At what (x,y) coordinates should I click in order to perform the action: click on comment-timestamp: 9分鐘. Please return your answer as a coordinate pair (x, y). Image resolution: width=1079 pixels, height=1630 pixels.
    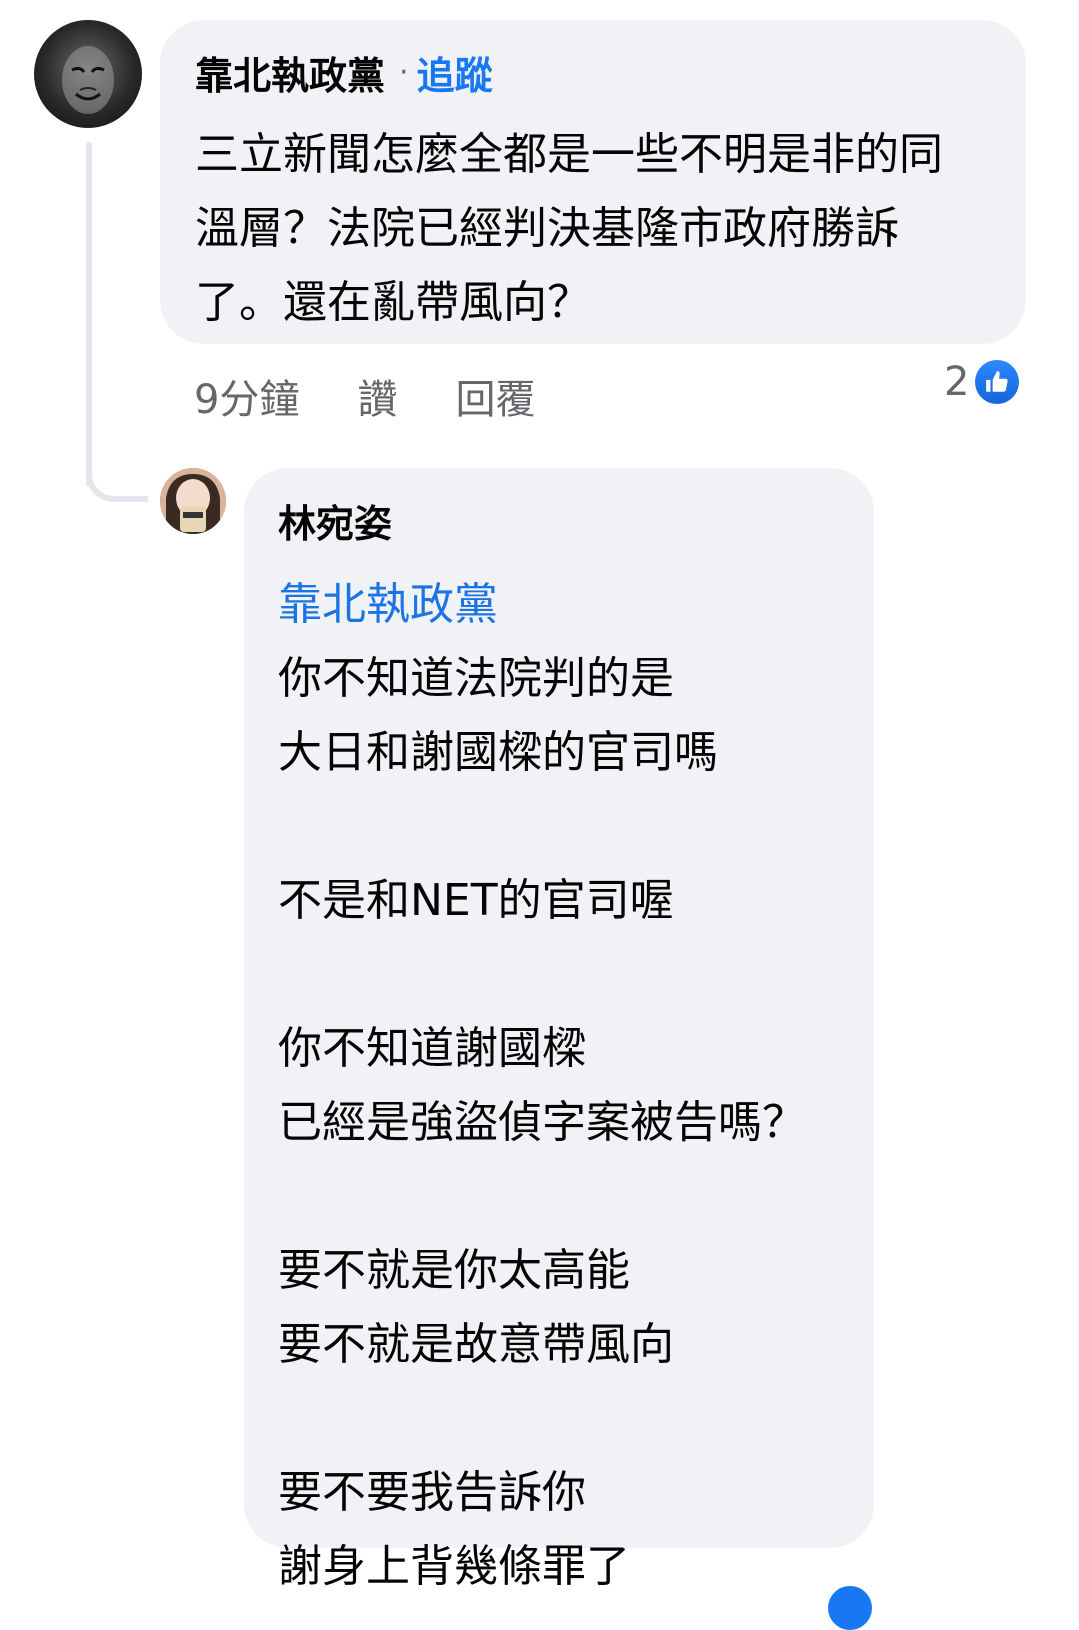
    Looking at the image, I should click on (246, 396).